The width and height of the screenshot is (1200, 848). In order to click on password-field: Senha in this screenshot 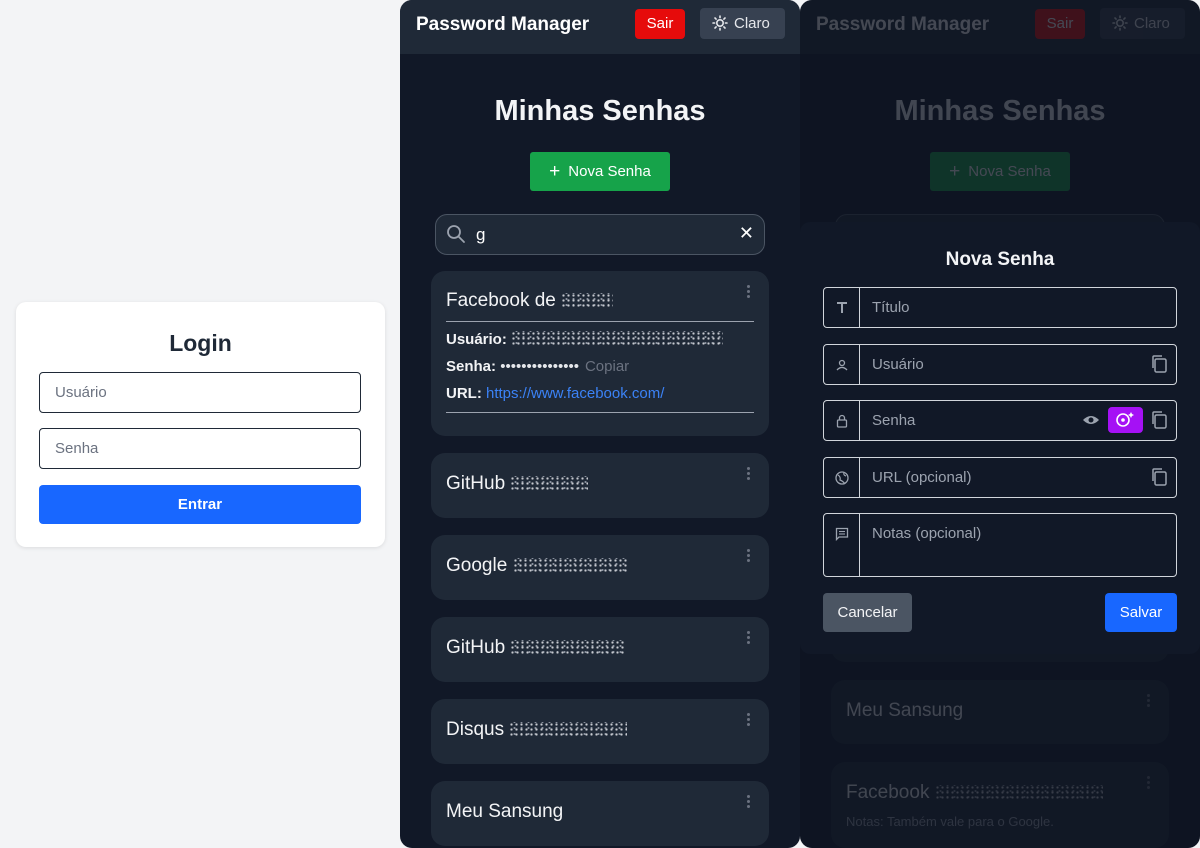, I will do `click(1000, 420)`.